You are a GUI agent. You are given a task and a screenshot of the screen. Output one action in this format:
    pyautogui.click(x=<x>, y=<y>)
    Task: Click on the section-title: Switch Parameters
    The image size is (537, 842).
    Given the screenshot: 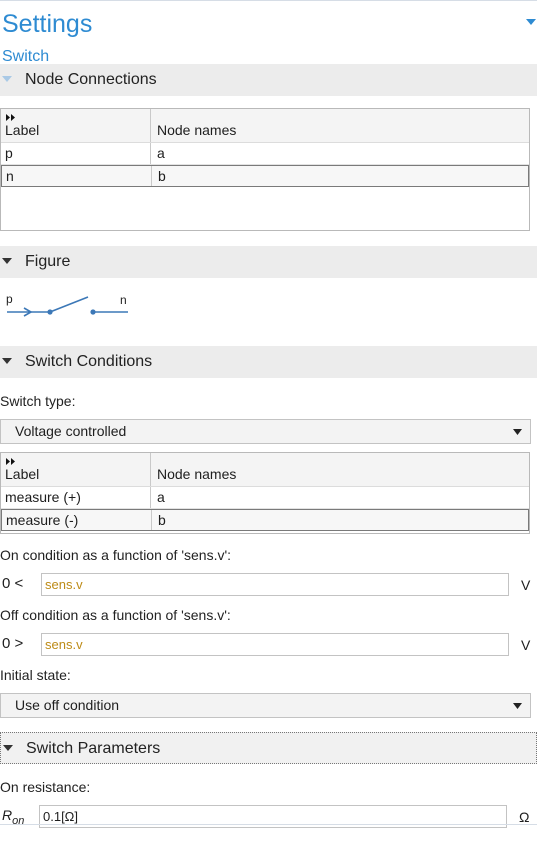 What is the action you would take?
    pyautogui.click(x=93, y=748)
    